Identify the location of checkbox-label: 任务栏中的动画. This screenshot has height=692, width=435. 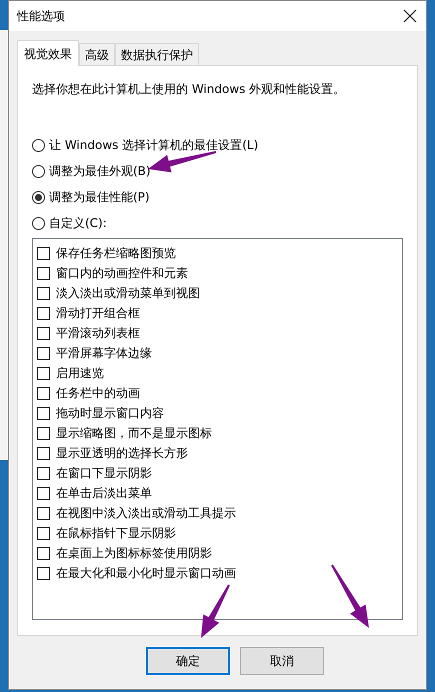
(98, 393).